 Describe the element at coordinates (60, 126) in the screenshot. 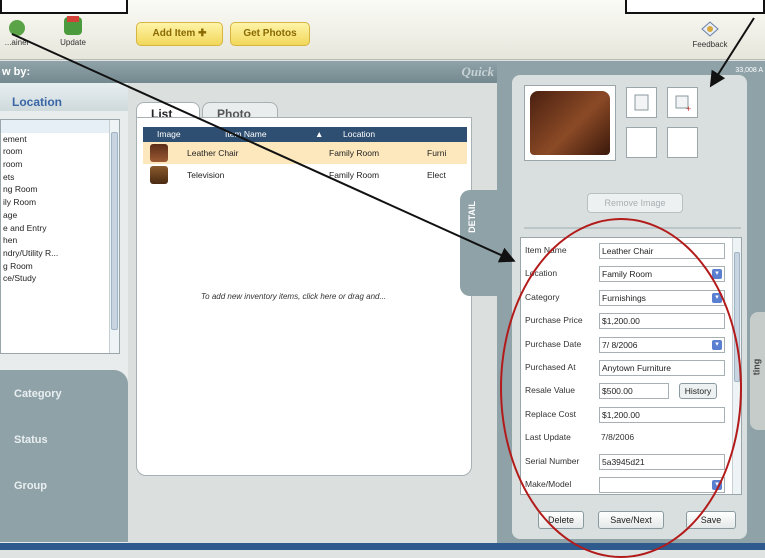

I see `location-item` at that location.